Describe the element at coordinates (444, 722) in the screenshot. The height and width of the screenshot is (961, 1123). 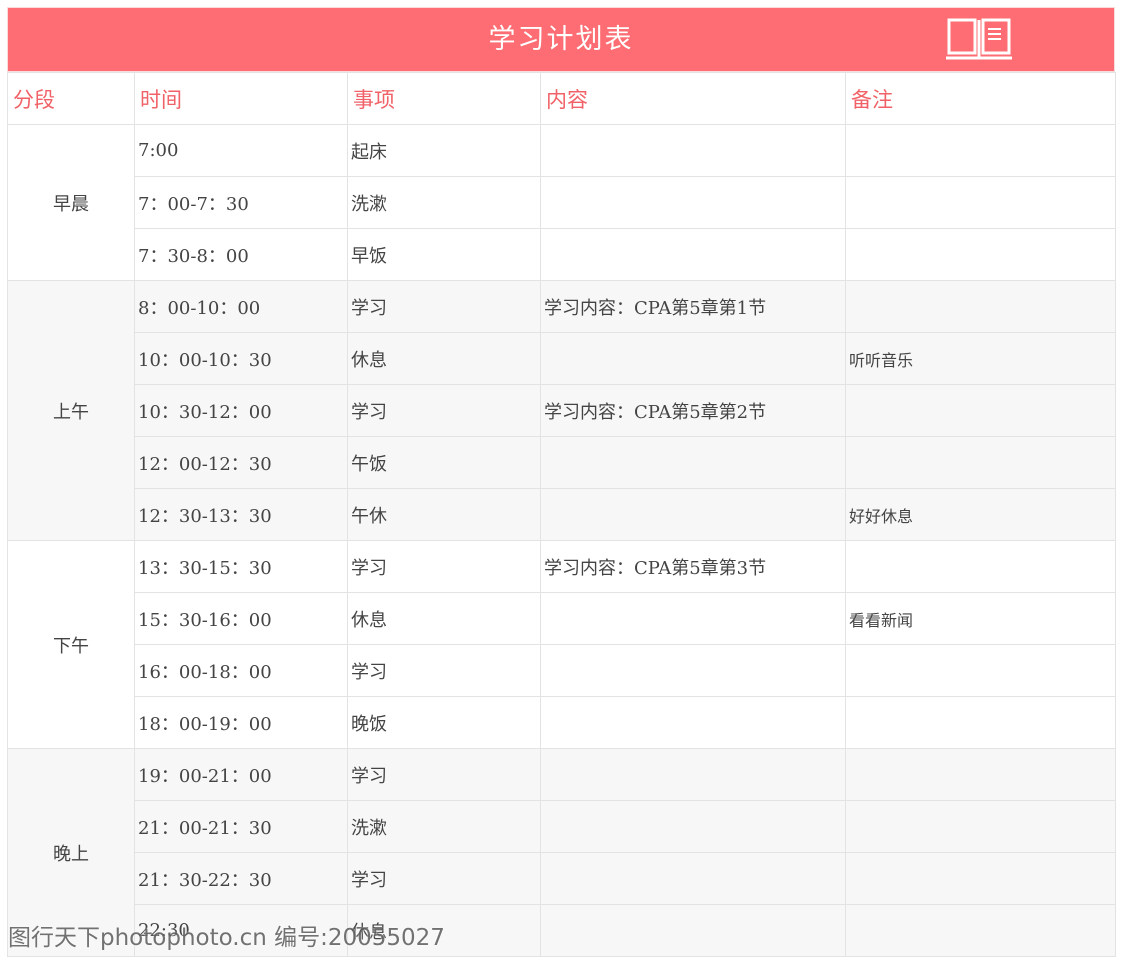
I see `item-cell: 晚饭` at that location.